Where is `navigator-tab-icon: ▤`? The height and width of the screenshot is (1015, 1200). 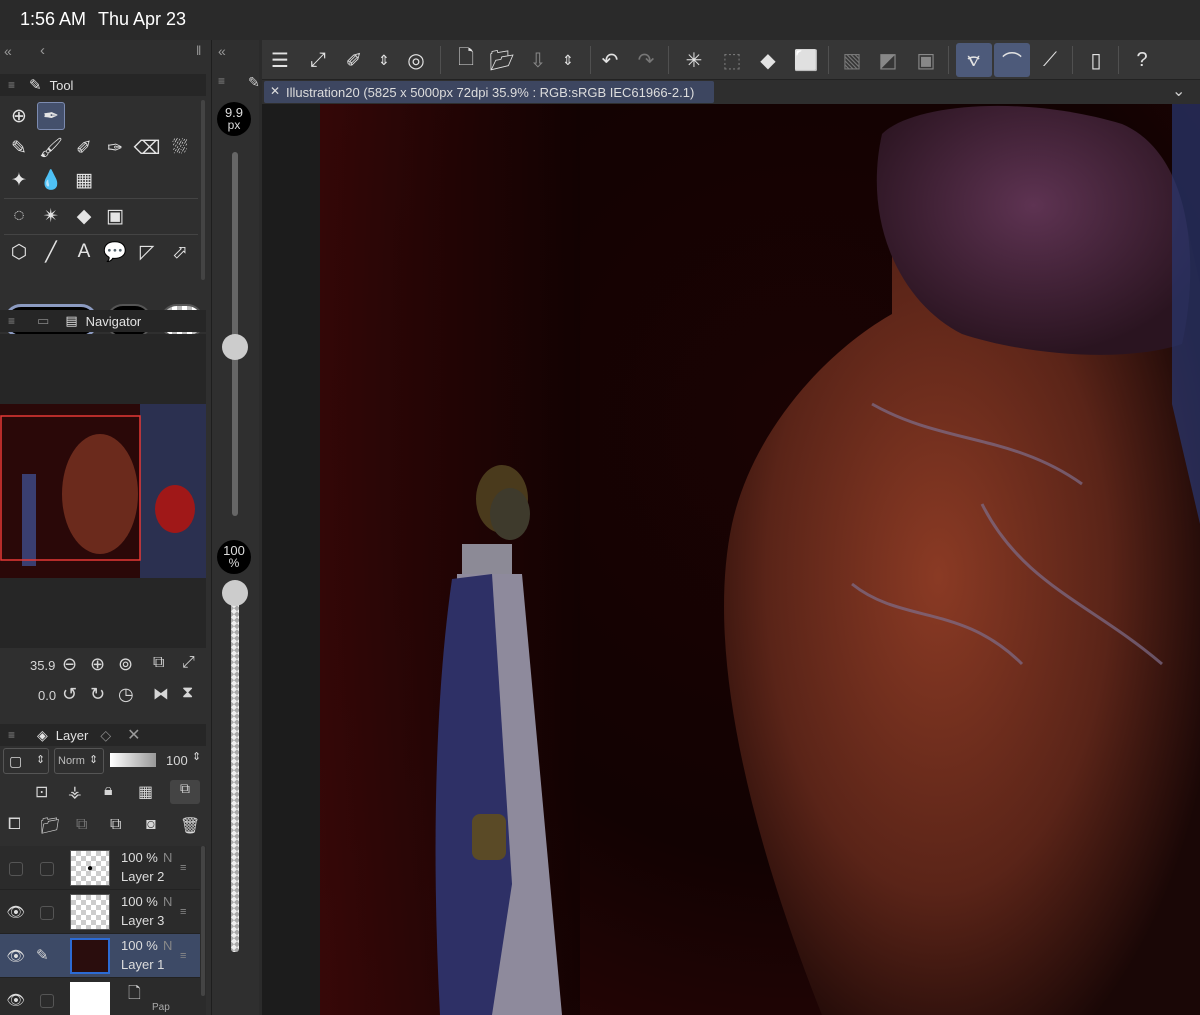
navigator-tab-icon: ▤ is located at coordinates (71, 321).